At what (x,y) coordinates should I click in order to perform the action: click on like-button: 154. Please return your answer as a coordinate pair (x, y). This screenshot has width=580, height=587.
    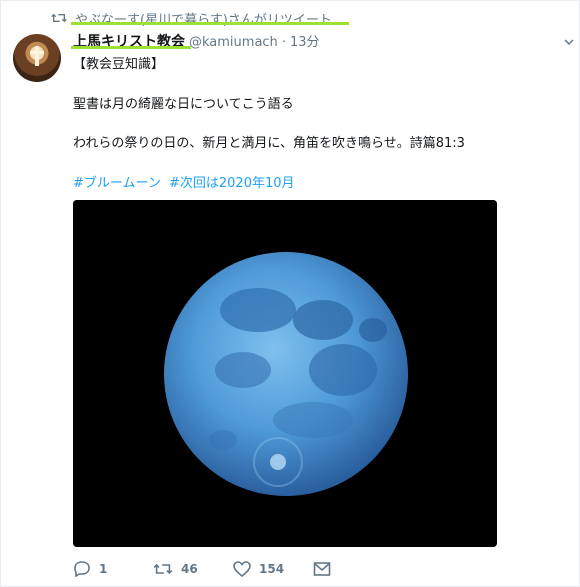
    Looking at the image, I should click on (273, 569).